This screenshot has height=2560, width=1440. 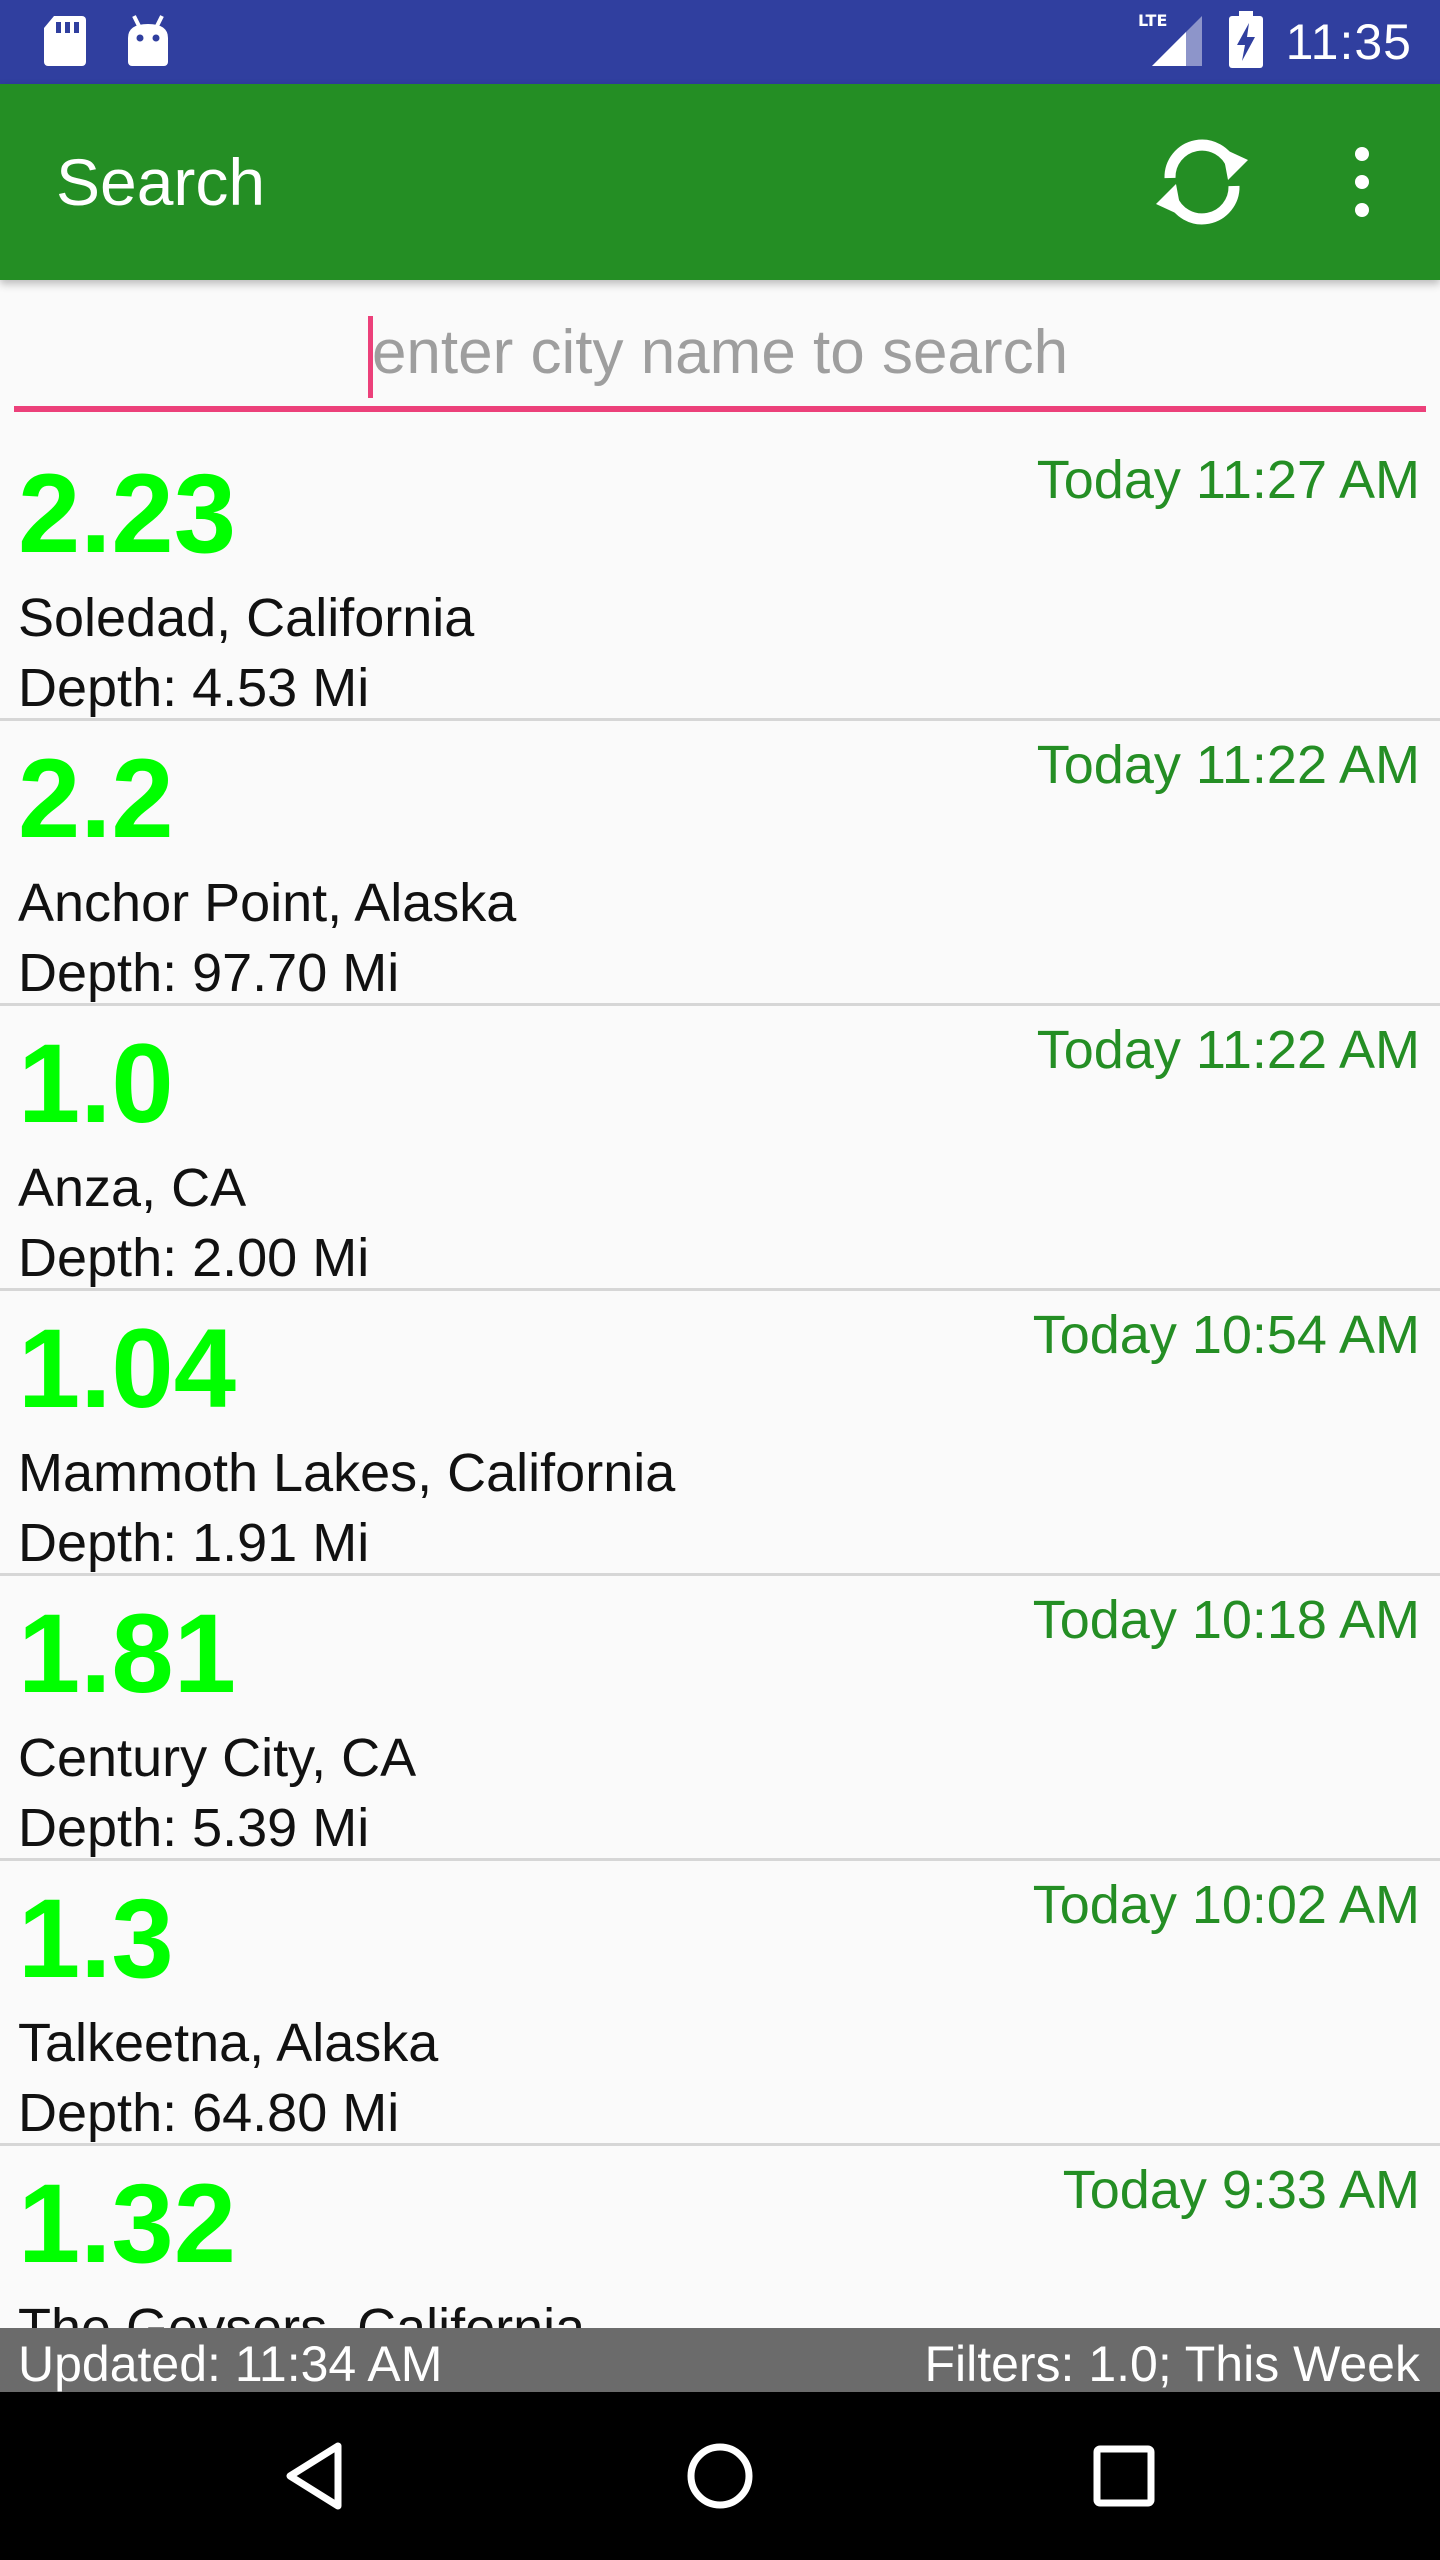 What do you see at coordinates (1246, 42) in the screenshot?
I see `battery-charging-icon` at bounding box center [1246, 42].